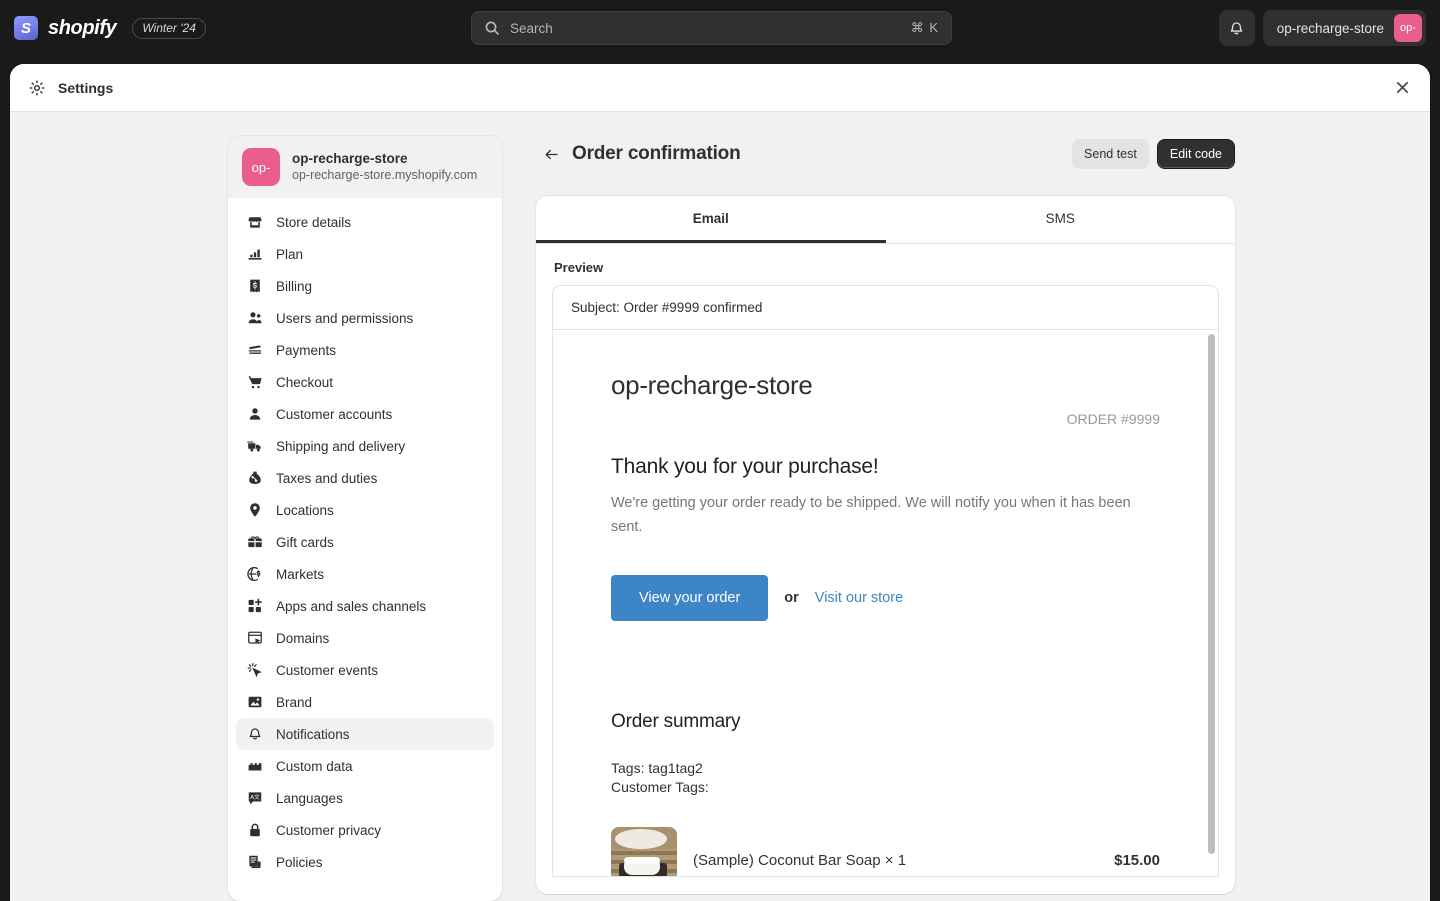 The width and height of the screenshot is (1440, 901). Describe the element at coordinates (313, 734) in the screenshot. I see `sidebar-item-label: Notifications` at that location.